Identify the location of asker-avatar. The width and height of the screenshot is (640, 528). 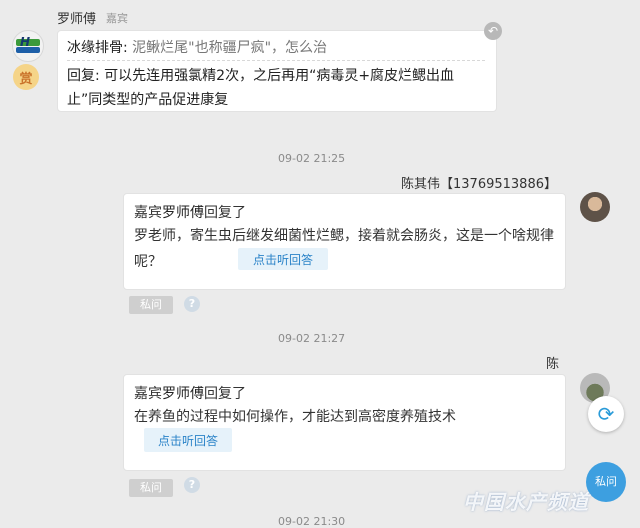
(595, 207).